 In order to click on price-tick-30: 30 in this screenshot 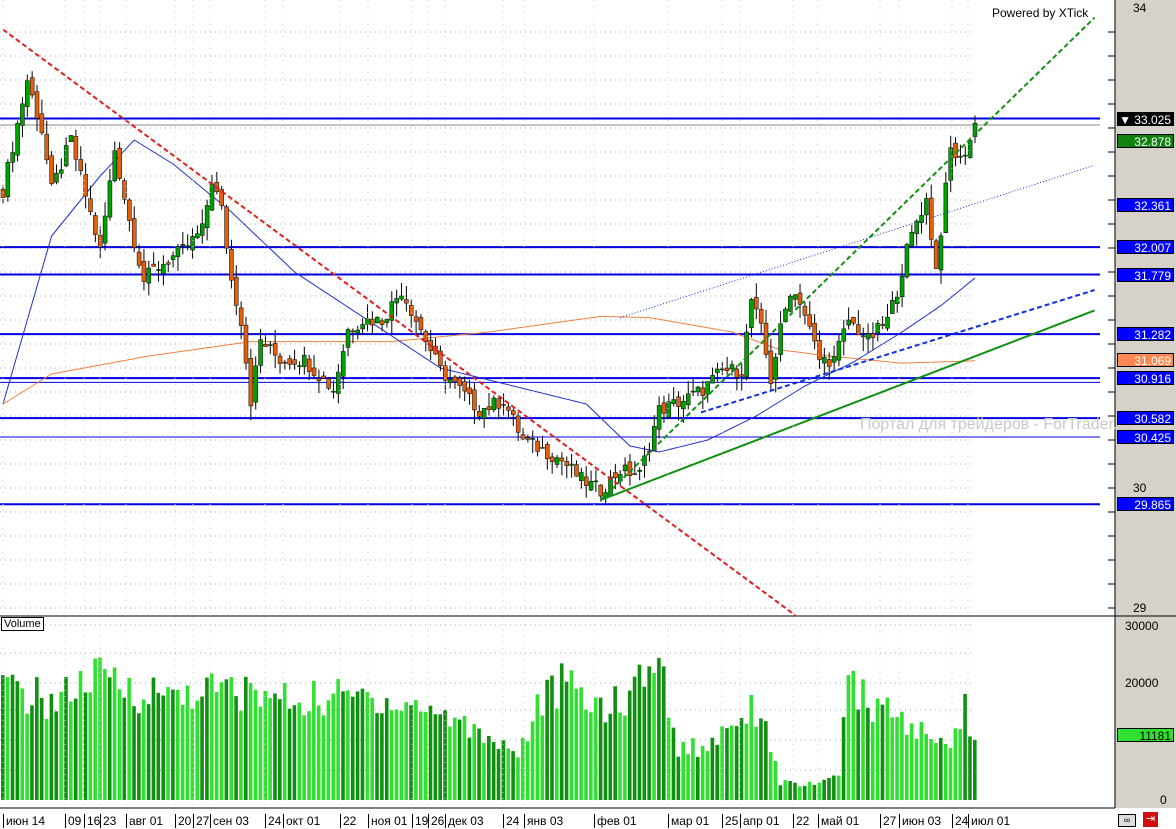, I will do `click(1140, 488)`.